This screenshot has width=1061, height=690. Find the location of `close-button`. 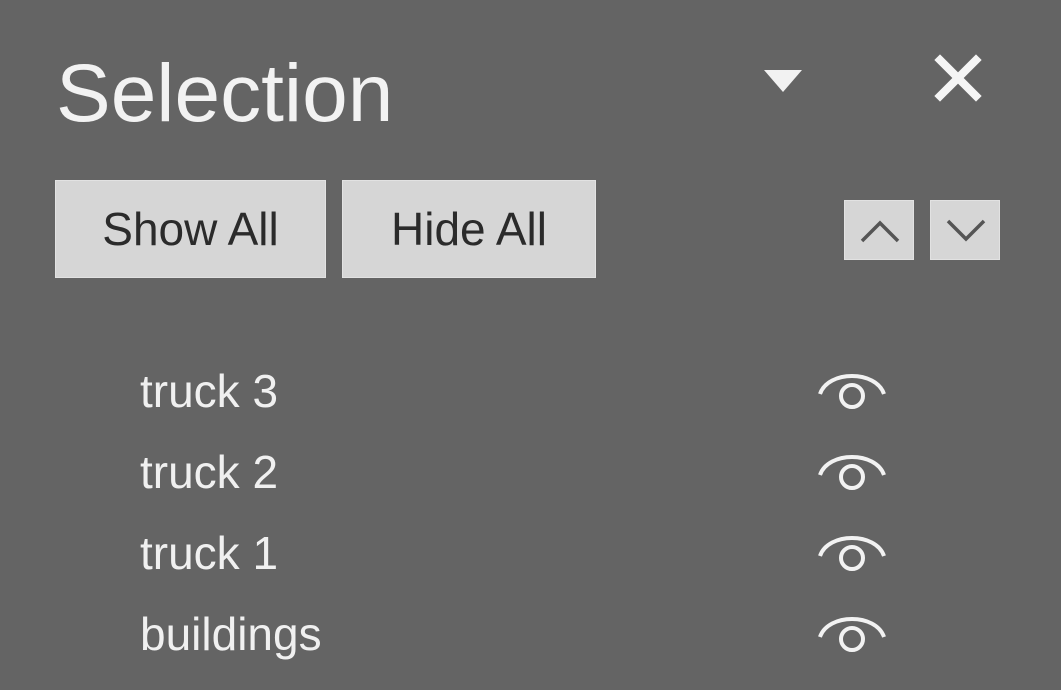

close-button is located at coordinates (958, 78).